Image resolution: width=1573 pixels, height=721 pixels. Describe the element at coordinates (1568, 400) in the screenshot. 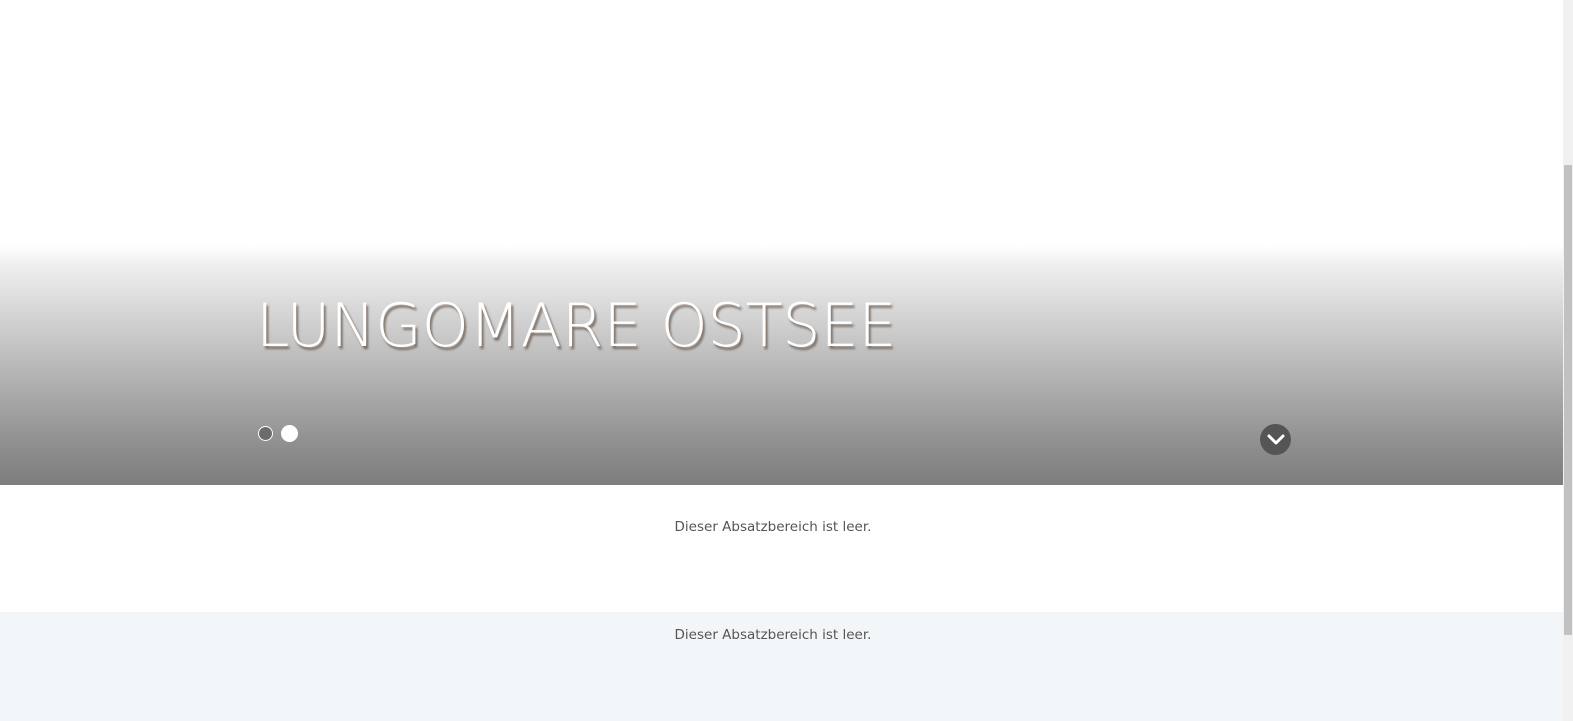

I see `scrollbar-thumb` at that location.